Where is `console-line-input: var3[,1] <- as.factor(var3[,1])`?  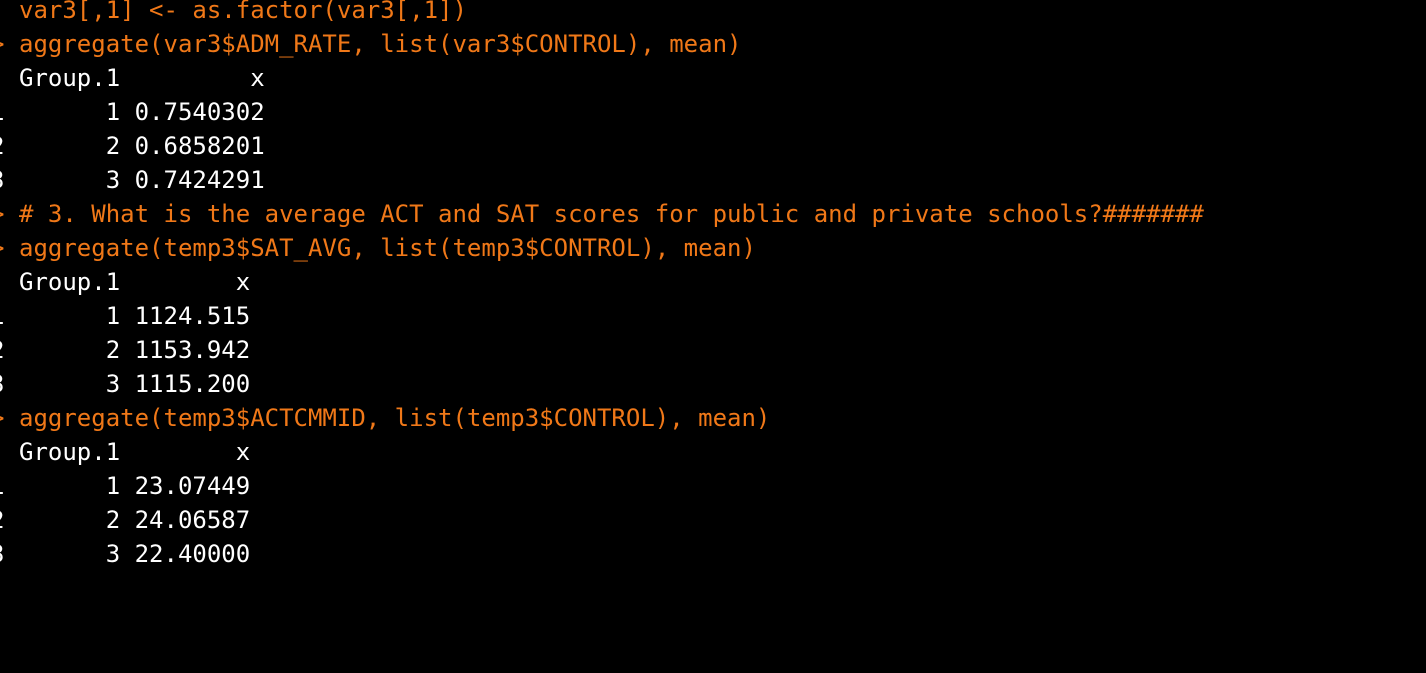 console-line-input: var3[,1] <- as.factor(var3[,1]) is located at coordinates (713, 13).